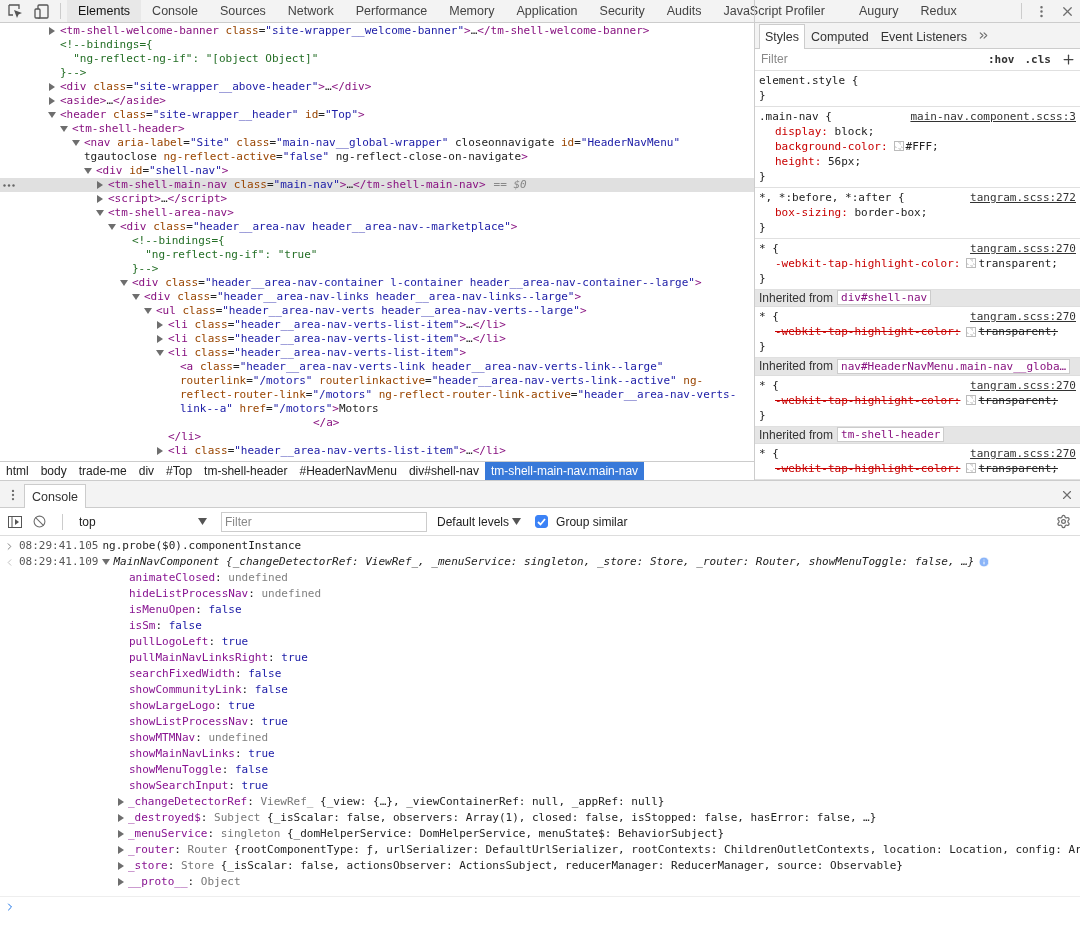 The height and width of the screenshot is (925, 1080). Describe the element at coordinates (544, 562) in the screenshot. I see `object-summary: MainNavComponent {_changeDetectorRef: ViewRef_, _menuService: singleton, _store: Store, _router: Router, showMenuToggle: false, …}` at that location.